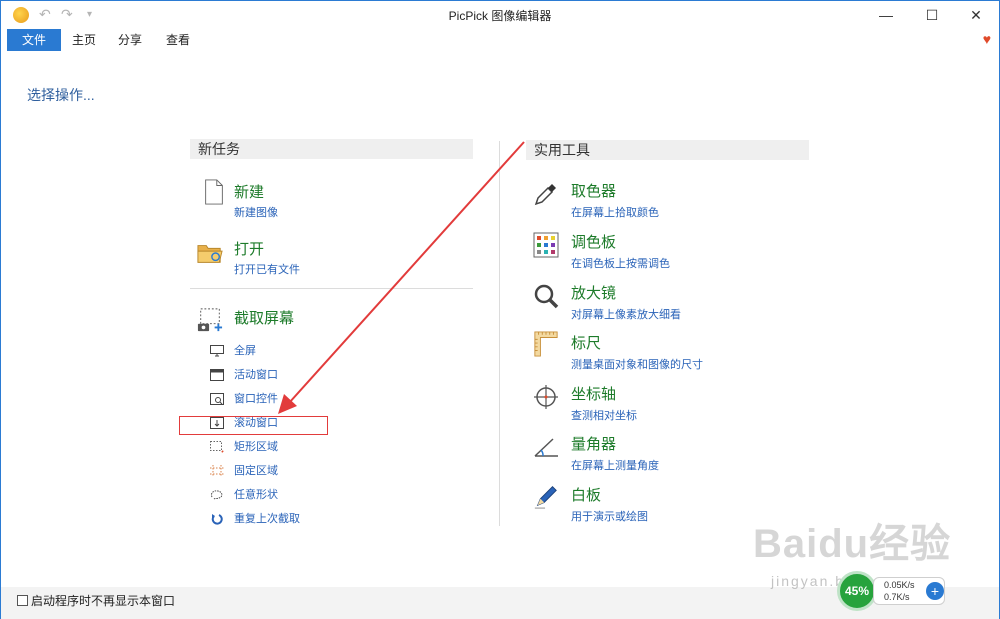 The height and width of the screenshot is (619, 1000). What do you see at coordinates (935, 591) in the screenshot?
I see `plus-icon: +` at bounding box center [935, 591].